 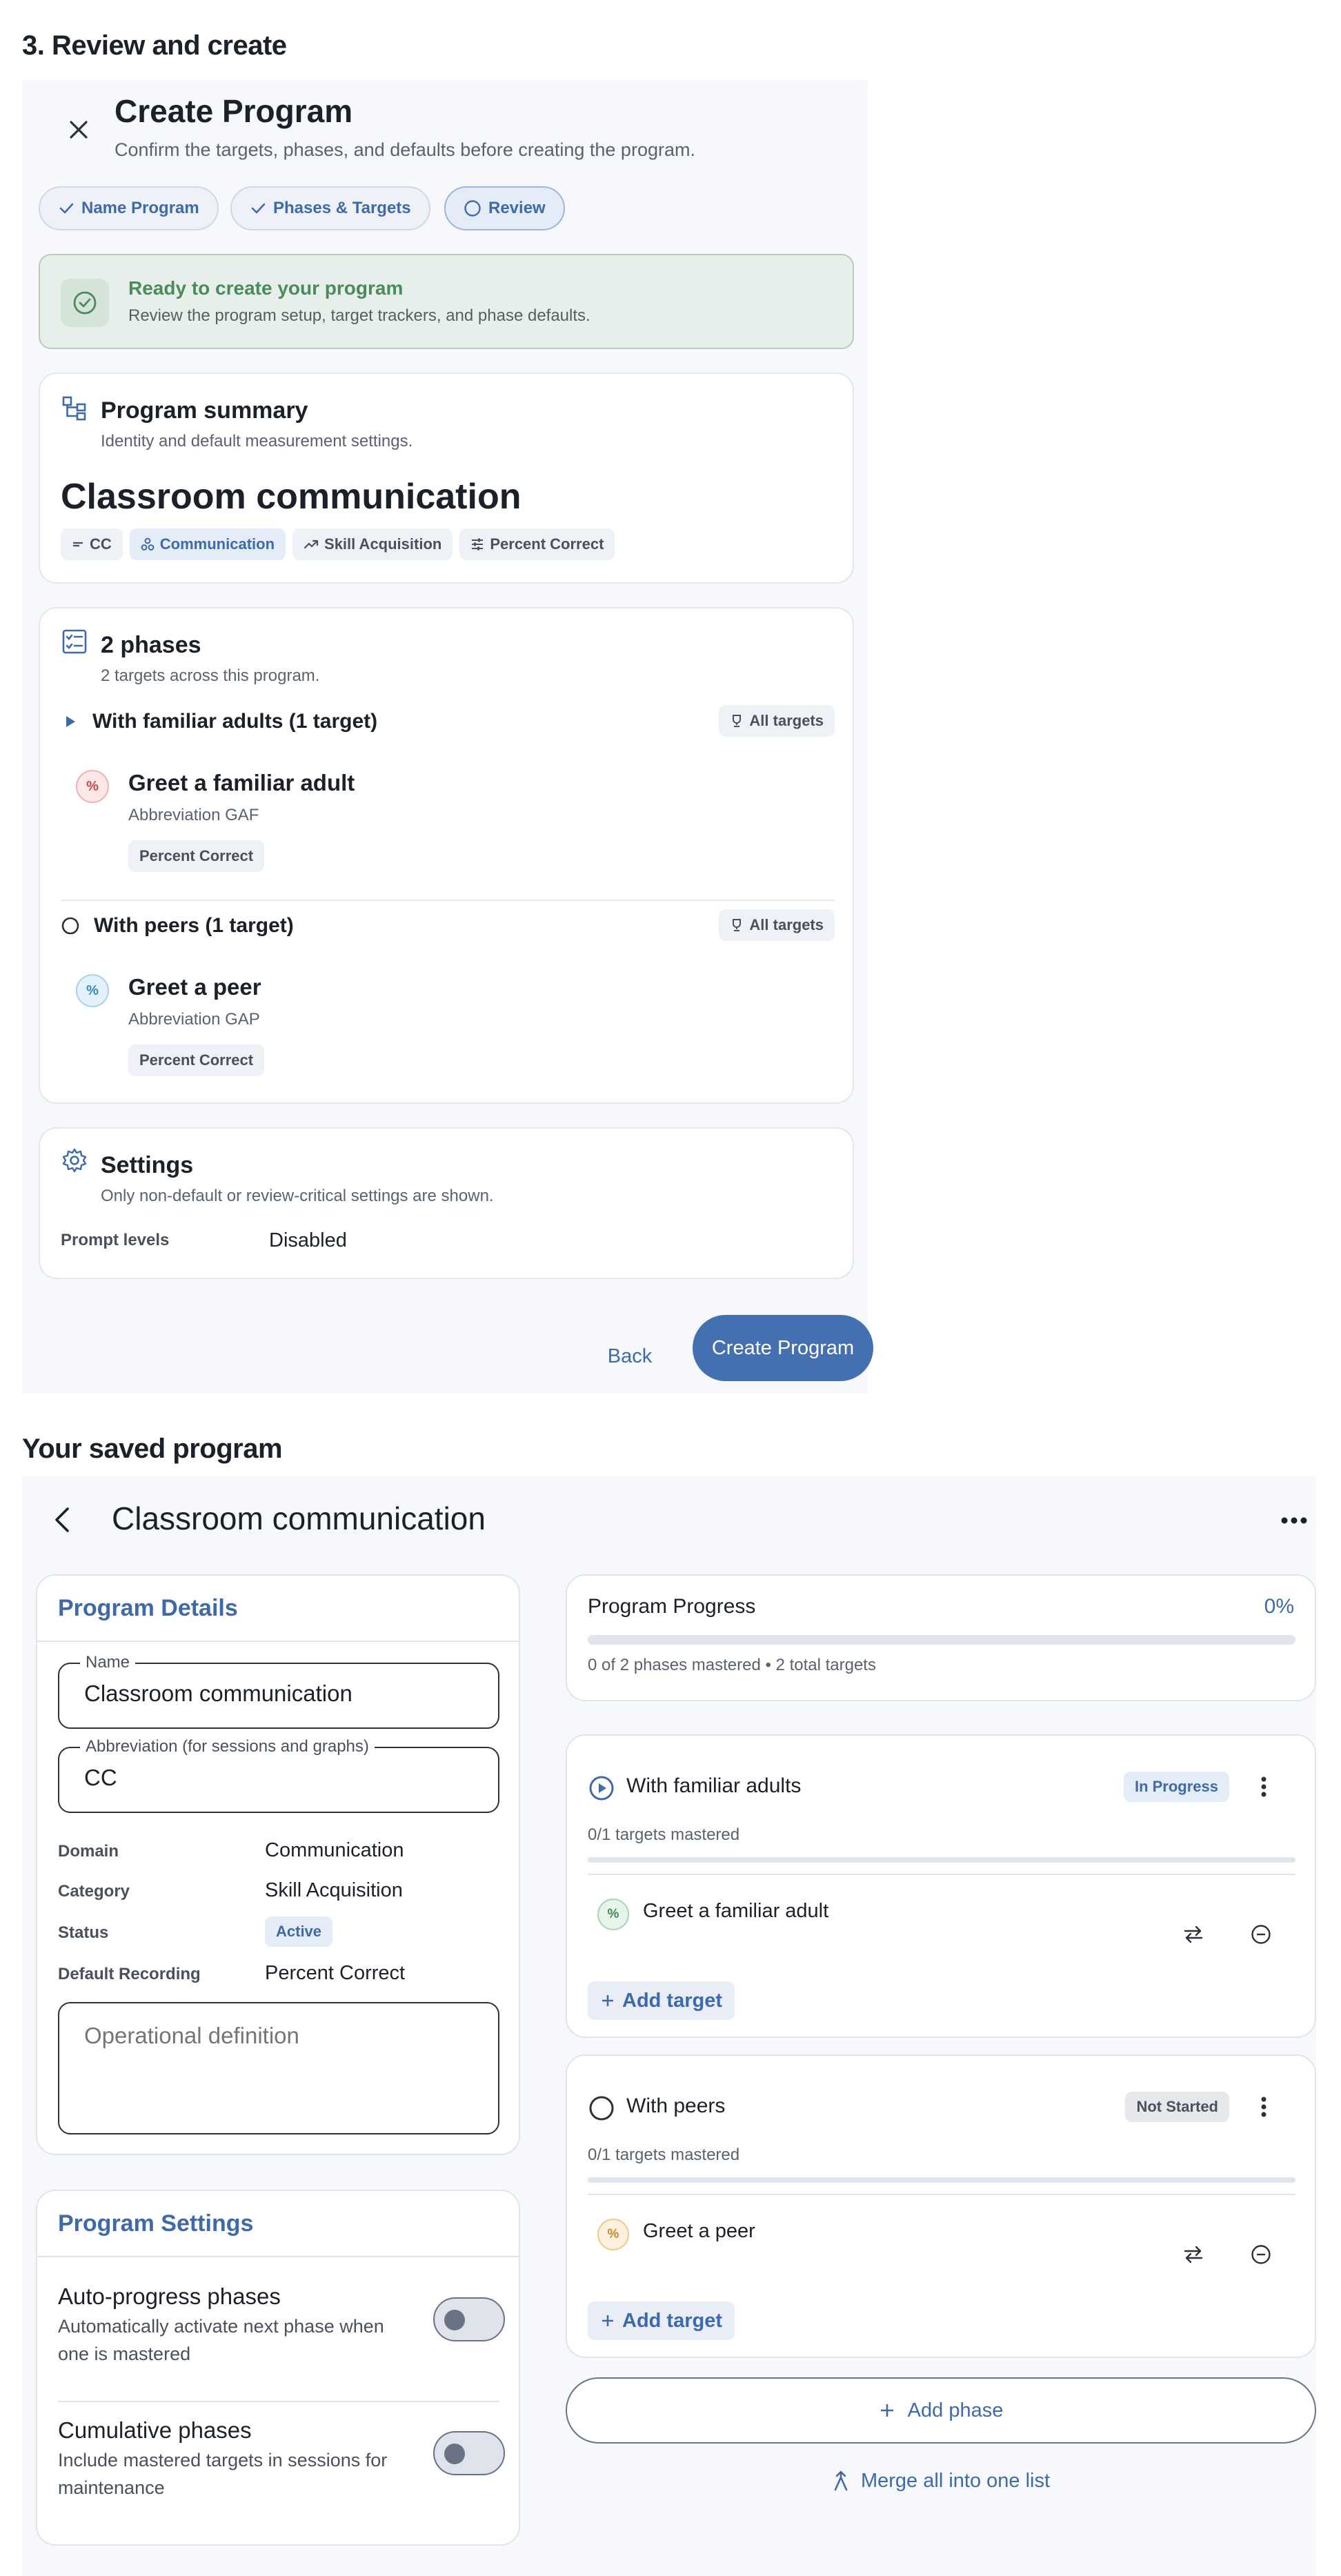 I want to click on target-abbreviation: Abbreviation GAP, so click(x=194, y=1019).